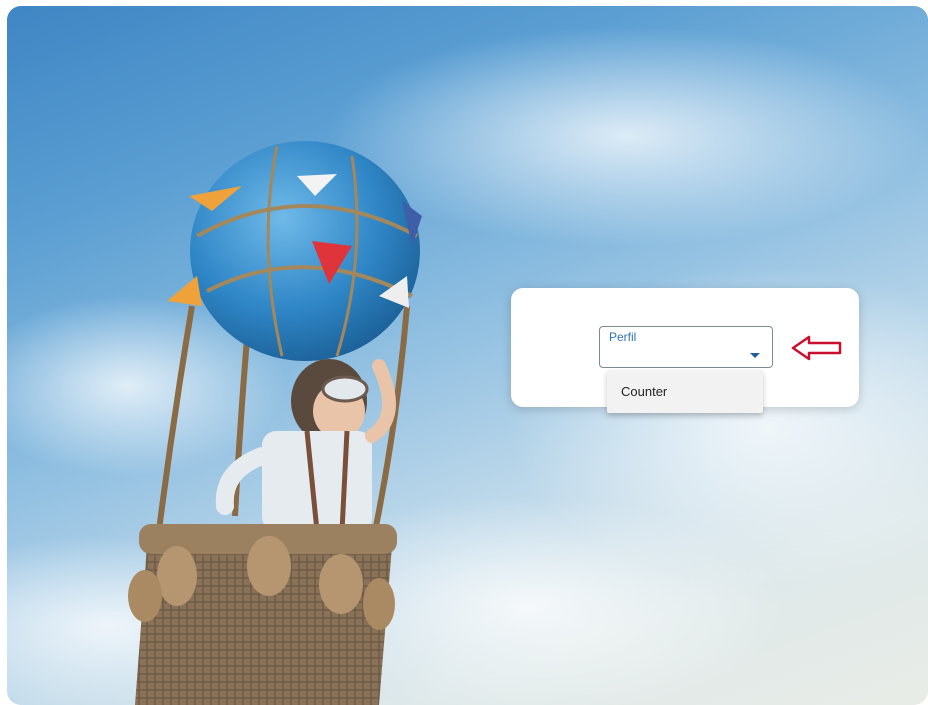 This screenshot has height=705, width=928. I want to click on profile-select: Perfil, so click(686, 347).